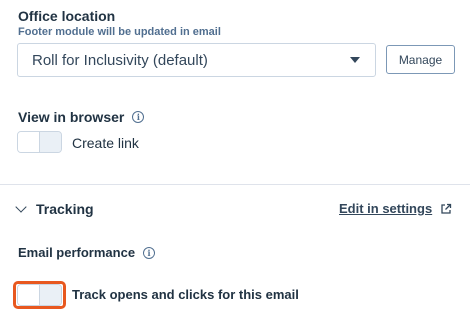 The image size is (470, 316). I want to click on office-location-title: Office location, so click(67, 16).